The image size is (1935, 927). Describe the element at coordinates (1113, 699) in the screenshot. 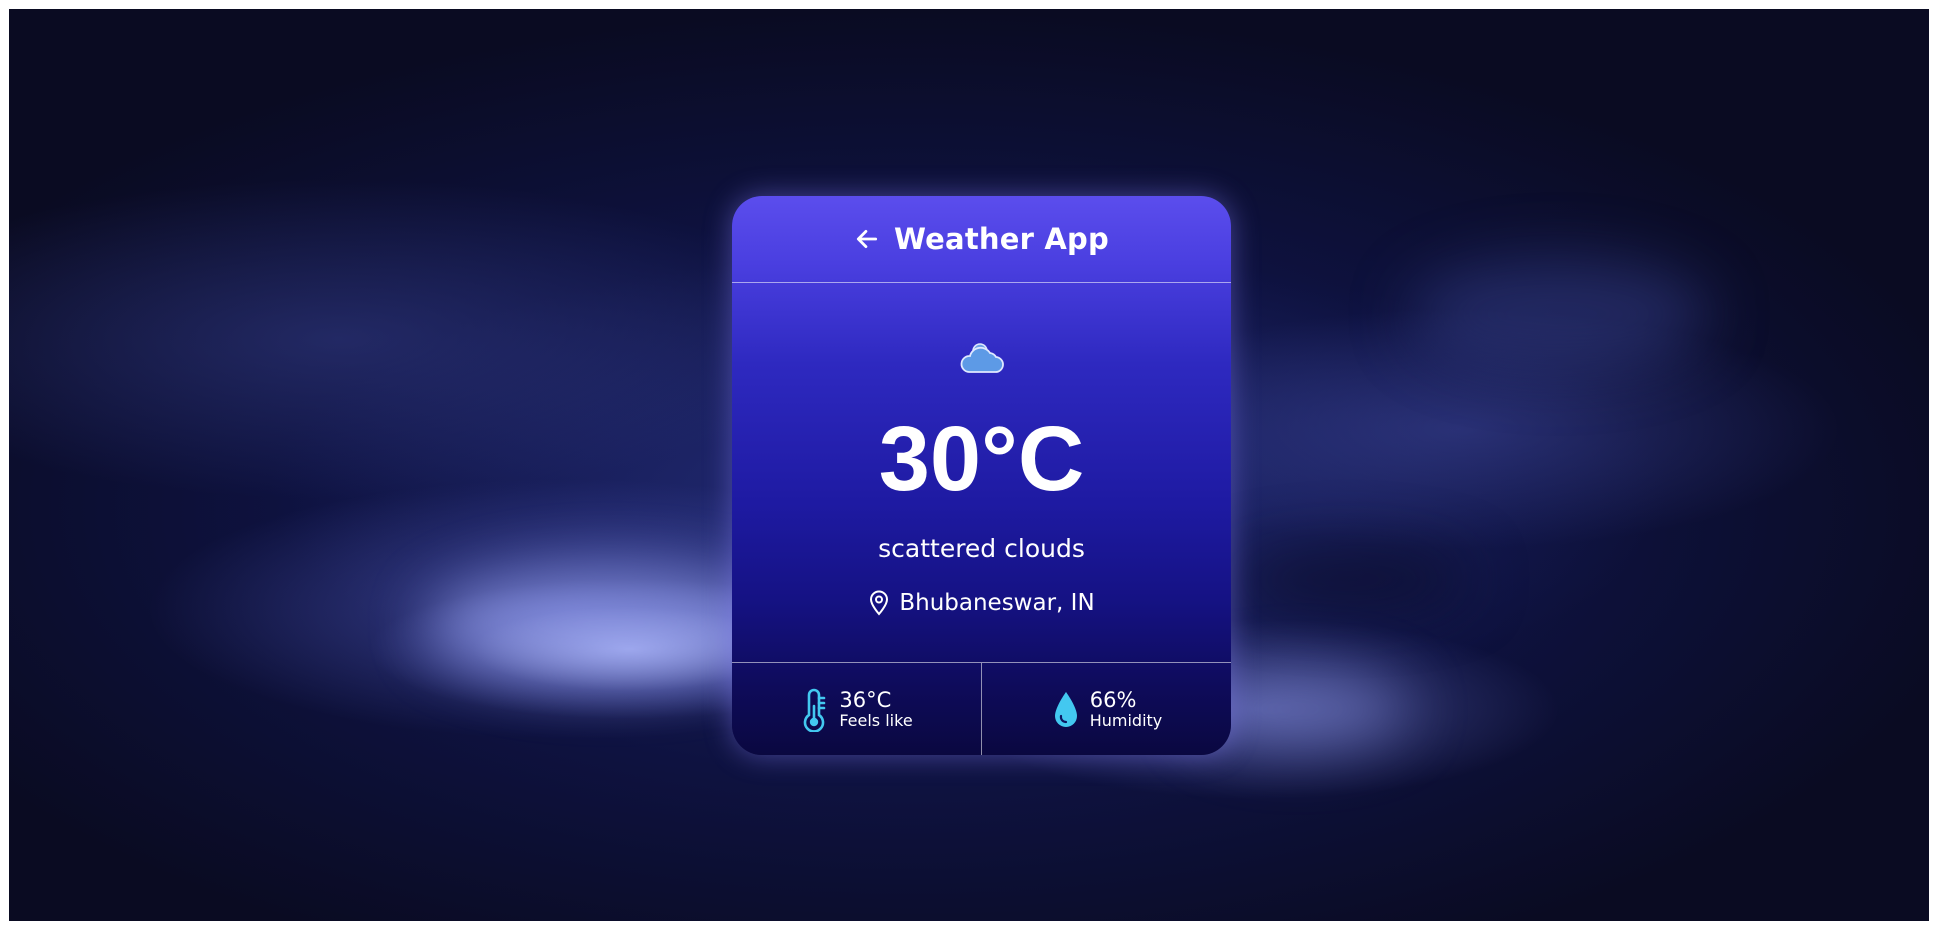

I see `humidity-value: 66%` at that location.